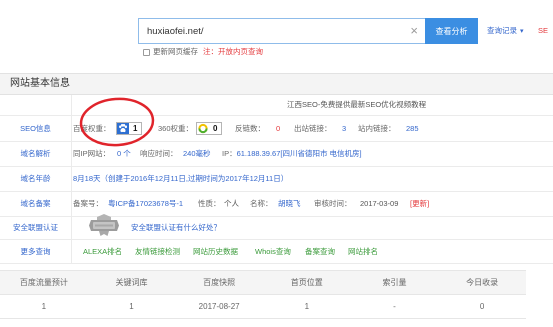 The height and width of the screenshot is (327, 553). I want to click on security-label: 安全联盟认证, so click(36, 228).